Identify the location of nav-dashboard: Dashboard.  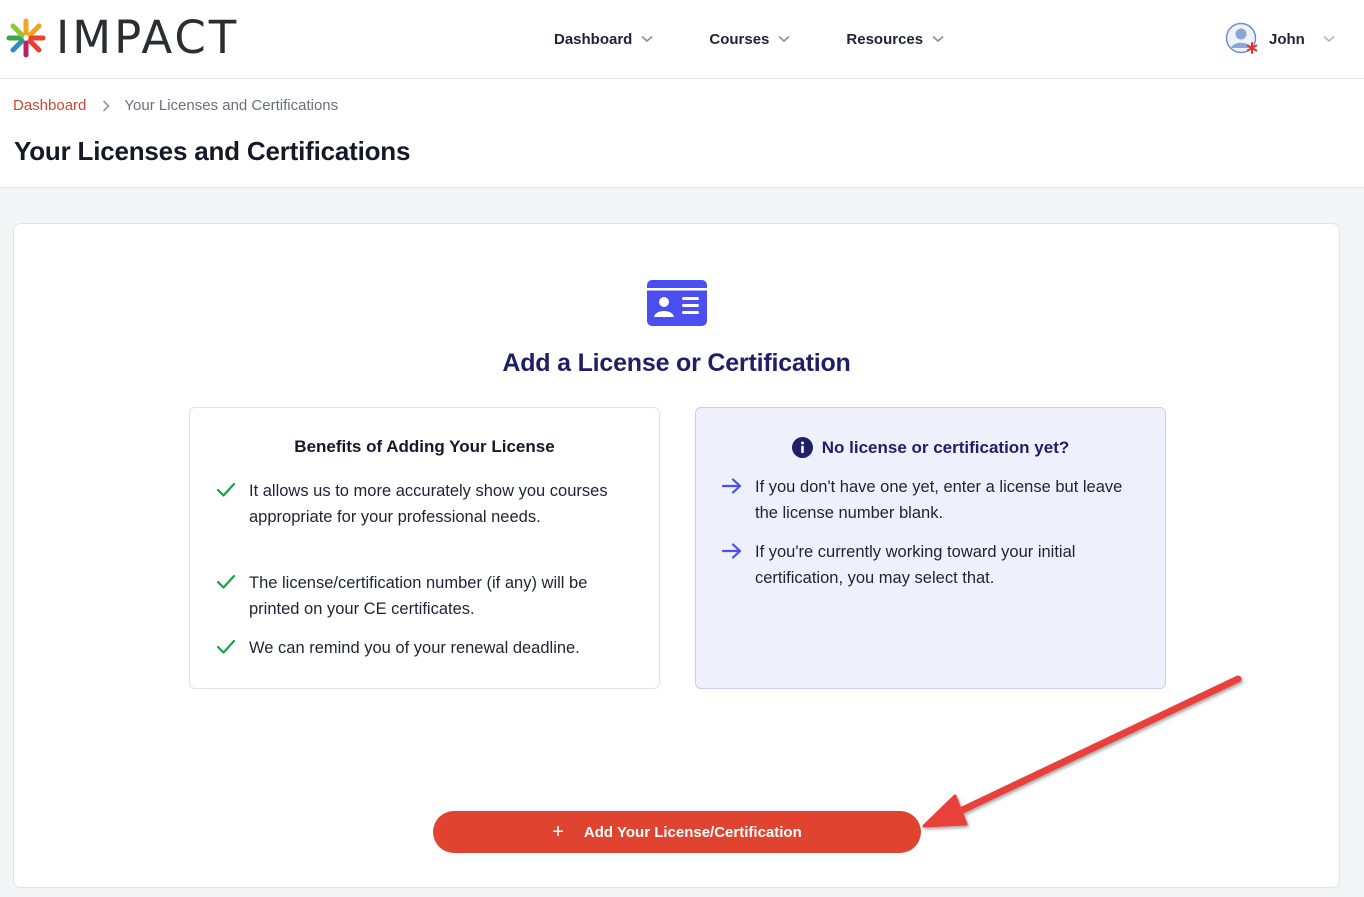
(603, 39).